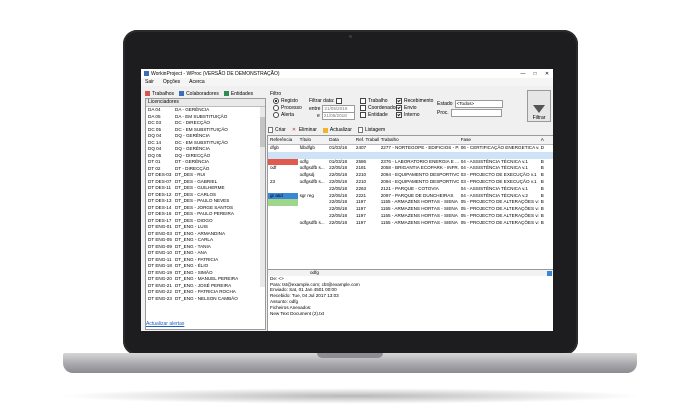 The width and height of the screenshot is (700, 420). I want to click on table-cell: 2181, so click(361, 168).